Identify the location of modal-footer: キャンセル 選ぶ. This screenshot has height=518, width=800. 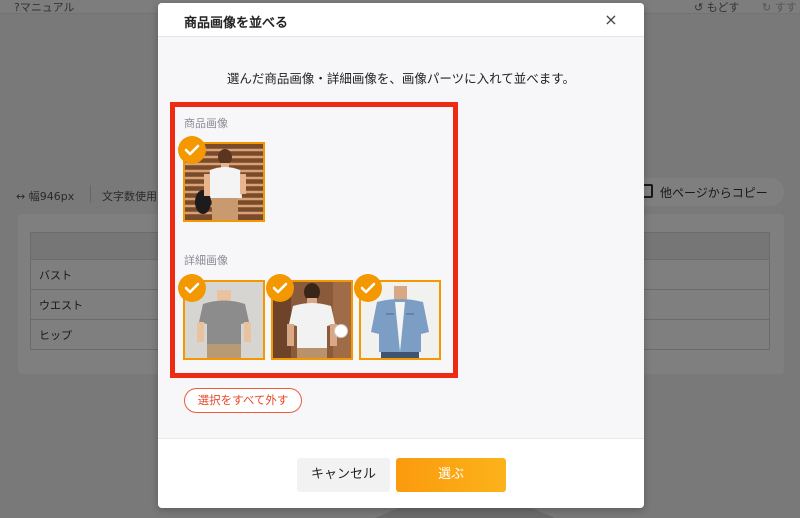
(401, 473).